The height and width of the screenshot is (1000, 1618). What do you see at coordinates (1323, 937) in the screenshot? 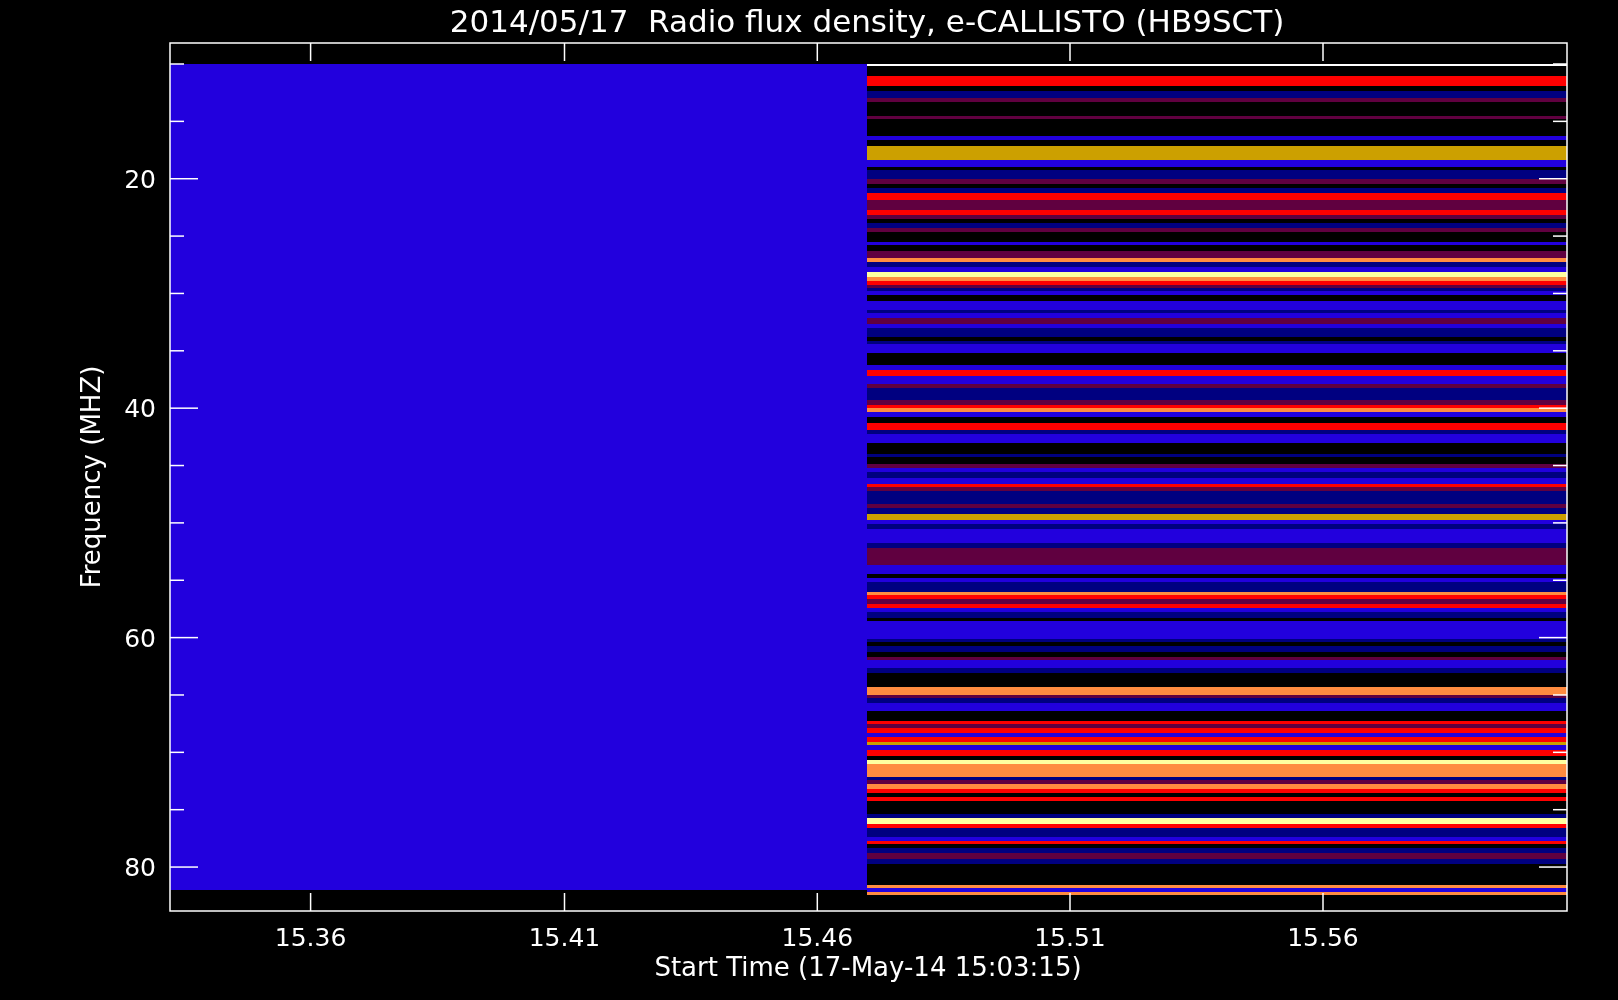
I see `x-tick-label: 15.56` at bounding box center [1323, 937].